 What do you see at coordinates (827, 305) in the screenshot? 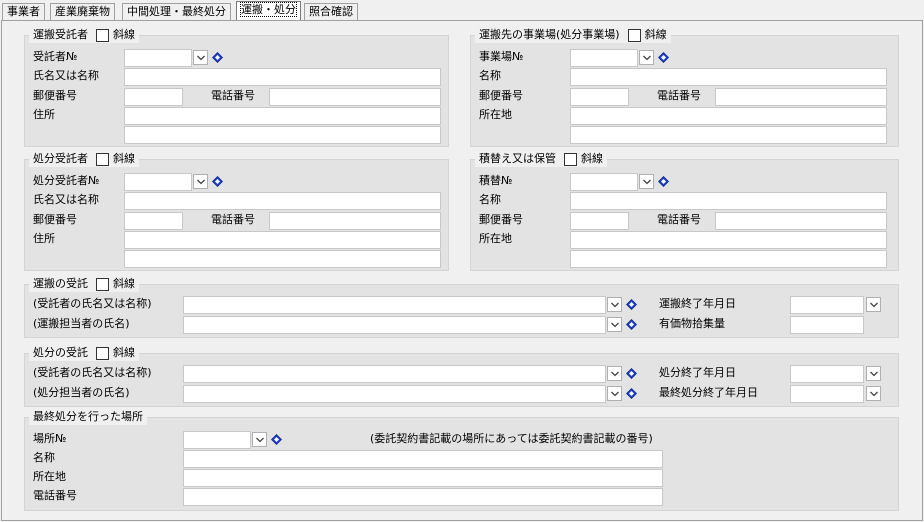
I see `transport-end-date-picker` at bounding box center [827, 305].